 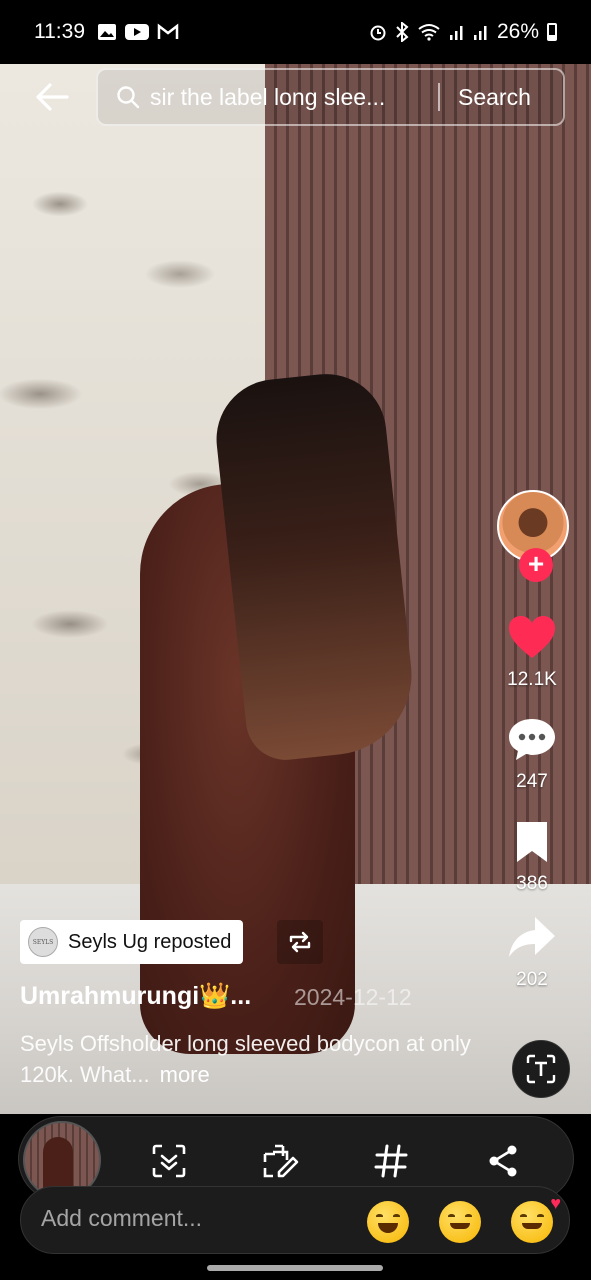 What do you see at coordinates (439, 97) in the screenshot?
I see `search-divider` at bounding box center [439, 97].